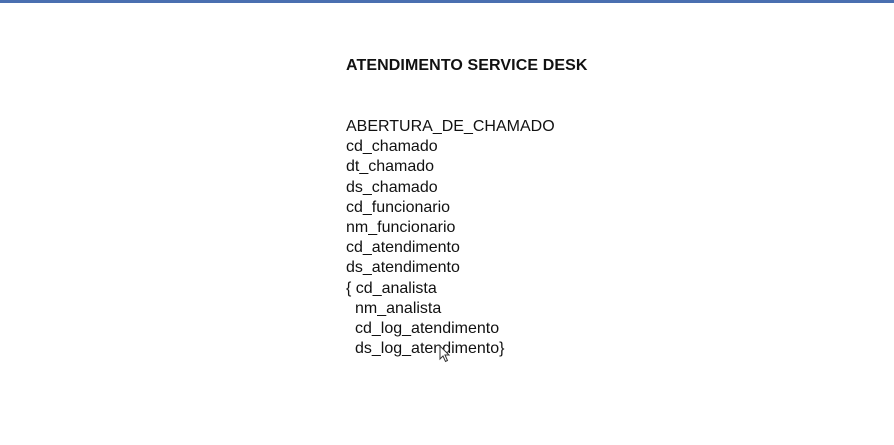 The image size is (894, 445). Describe the element at coordinates (398, 207) in the screenshot. I see `field-item: cd_funcionario` at that location.